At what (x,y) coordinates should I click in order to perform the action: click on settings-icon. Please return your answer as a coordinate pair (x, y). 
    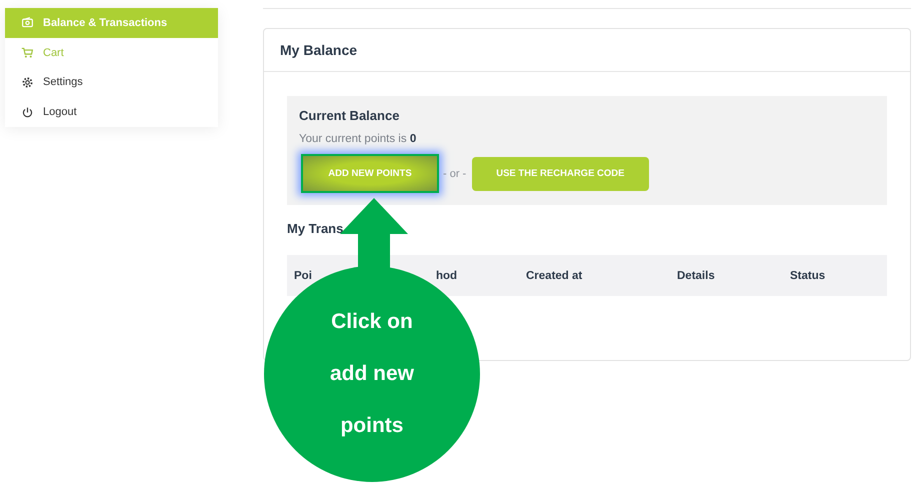
    Looking at the image, I should click on (27, 82).